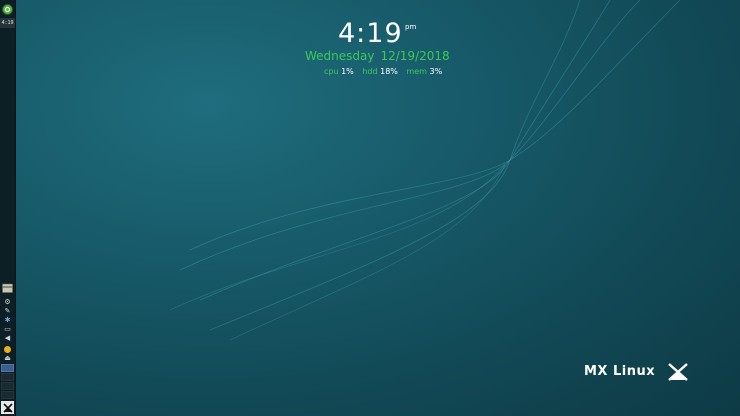  What do you see at coordinates (377, 56) in the screenshot?
I see `conky-date: Wednesday 12/19/2018` at bounding box center [377, 56].